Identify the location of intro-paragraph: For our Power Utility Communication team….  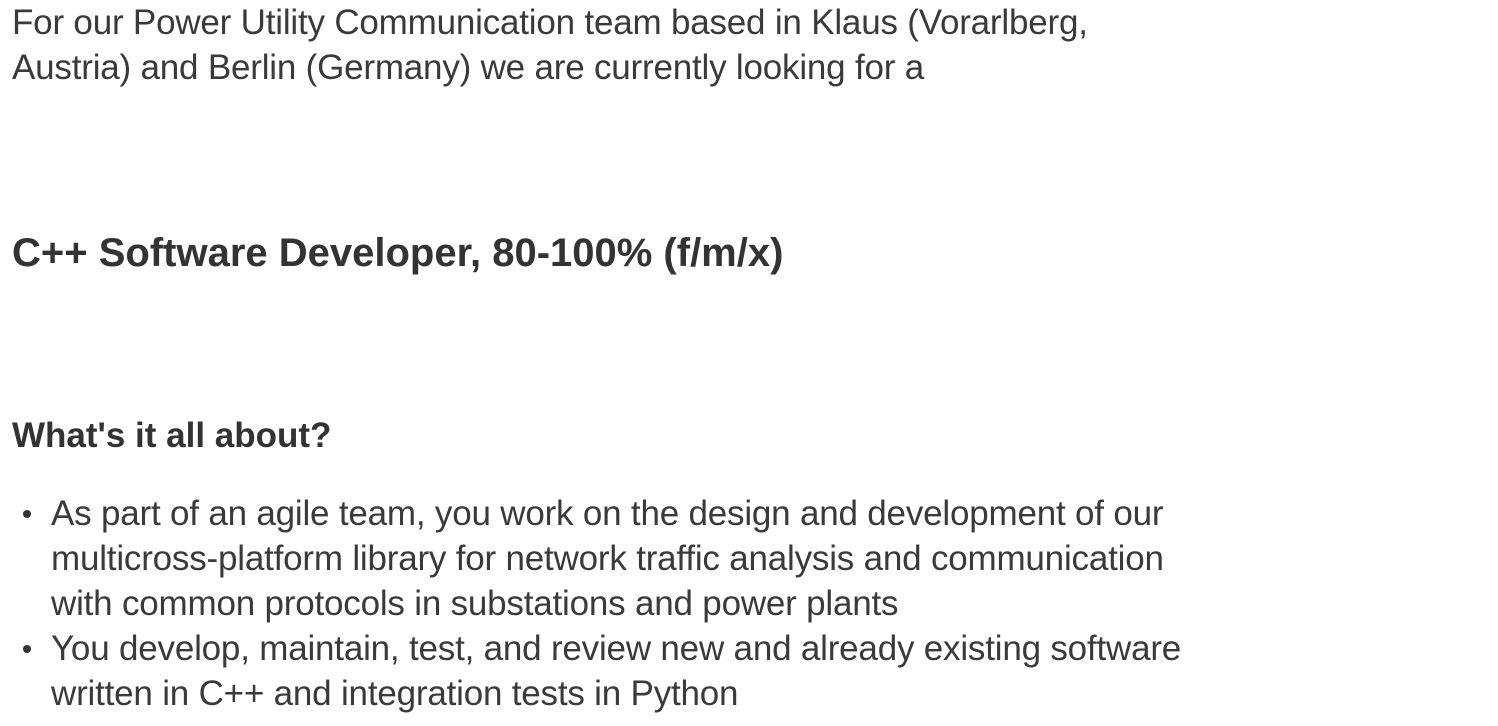
(602, 45).